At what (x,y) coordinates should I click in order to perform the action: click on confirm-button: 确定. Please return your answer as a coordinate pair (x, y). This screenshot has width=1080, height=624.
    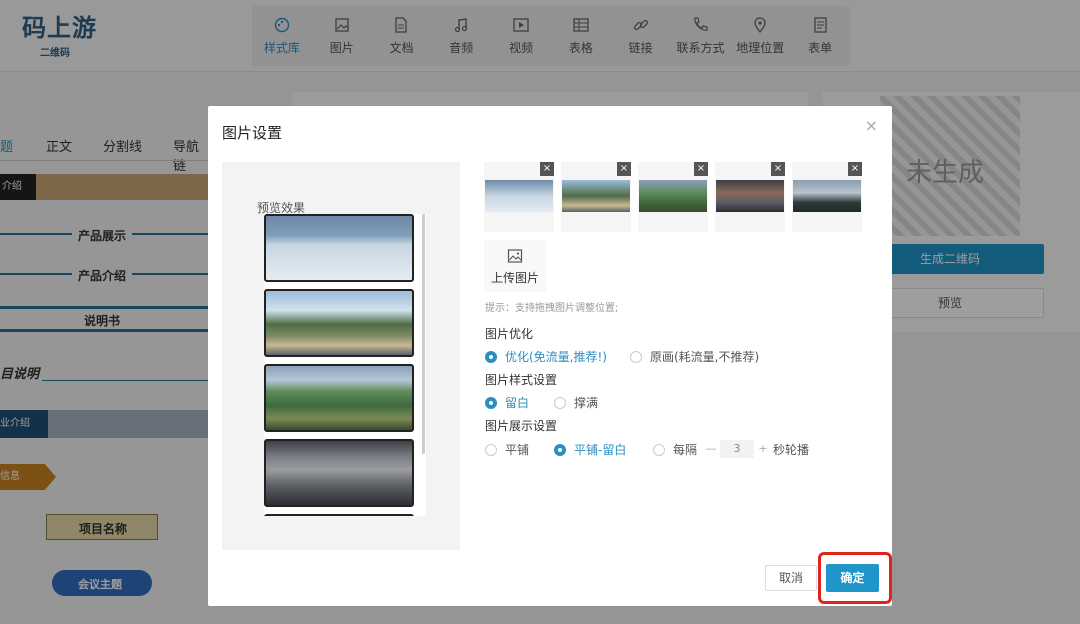
    Looking at the image, I should click on (852, 578).